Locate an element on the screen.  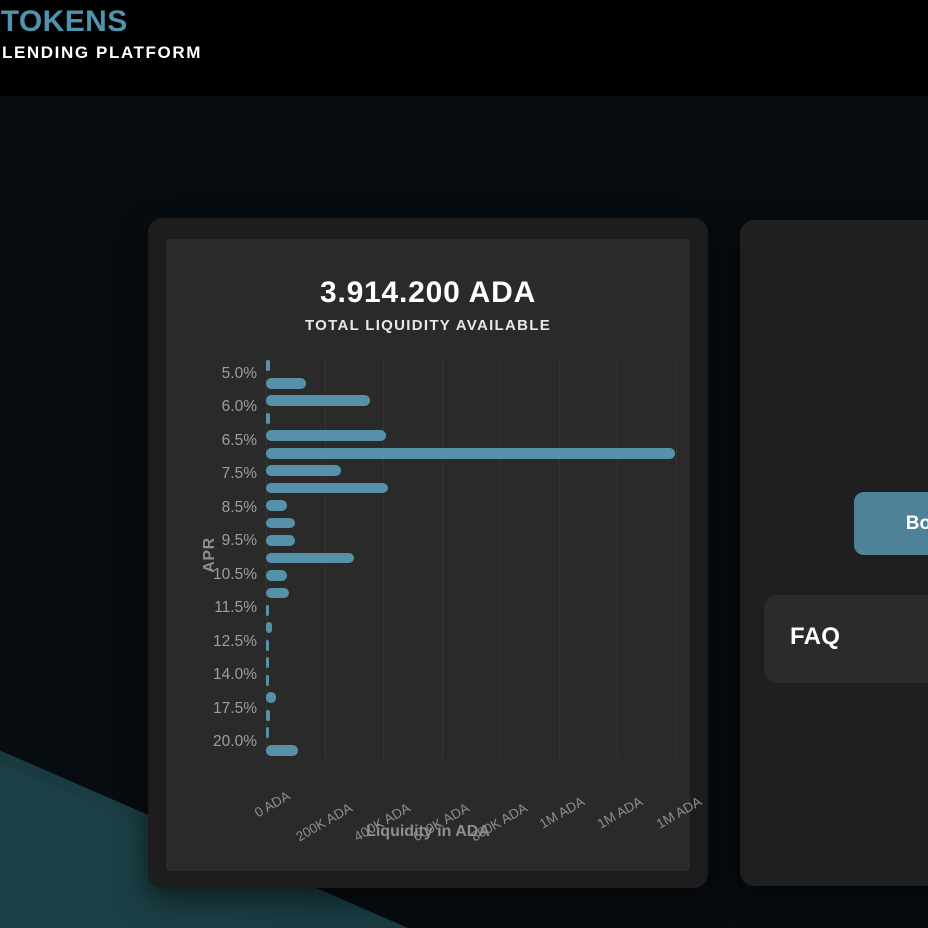
x-axis-title: Liquidity in ADA is located at coordinates (428, 831).